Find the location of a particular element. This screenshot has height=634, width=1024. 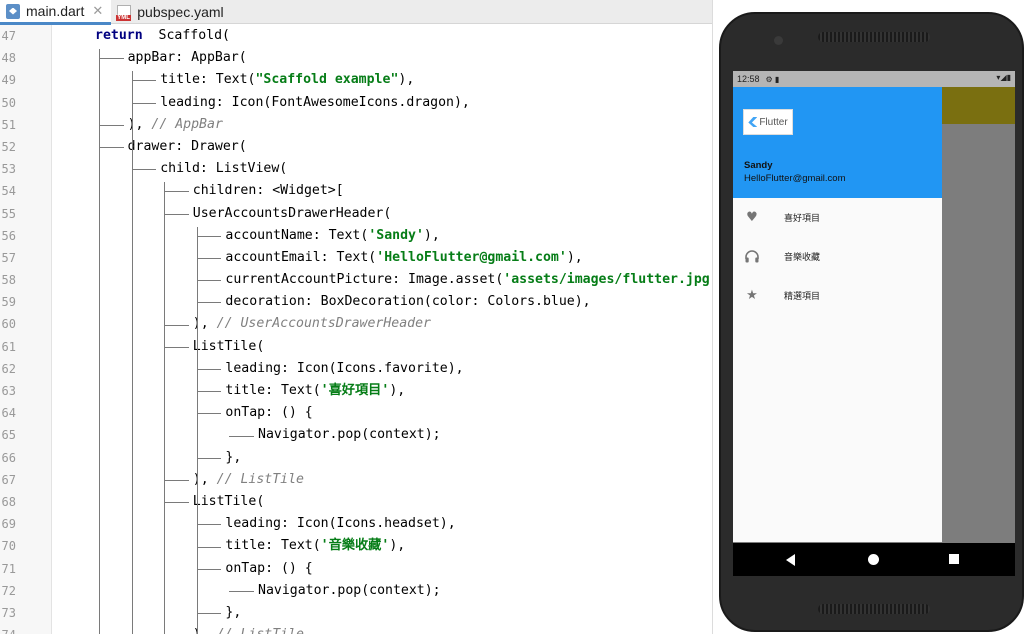

code-line: 56 accountName: Text('Sandy'), is located at coordinates (356, 236).